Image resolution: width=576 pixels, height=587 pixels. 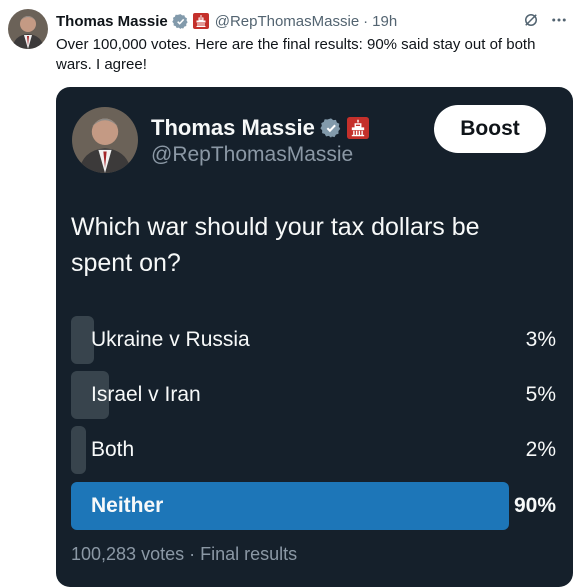 What do you see at coordinates (105, 140) in the screenshot?
I see `card-author-avatar` at bounding box center [105, 140].